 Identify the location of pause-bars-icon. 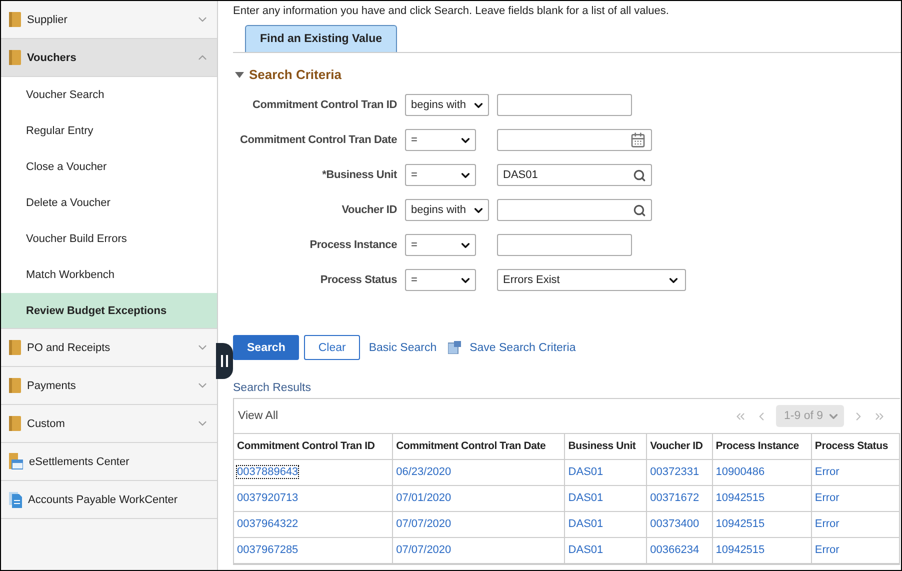
(224, 361).